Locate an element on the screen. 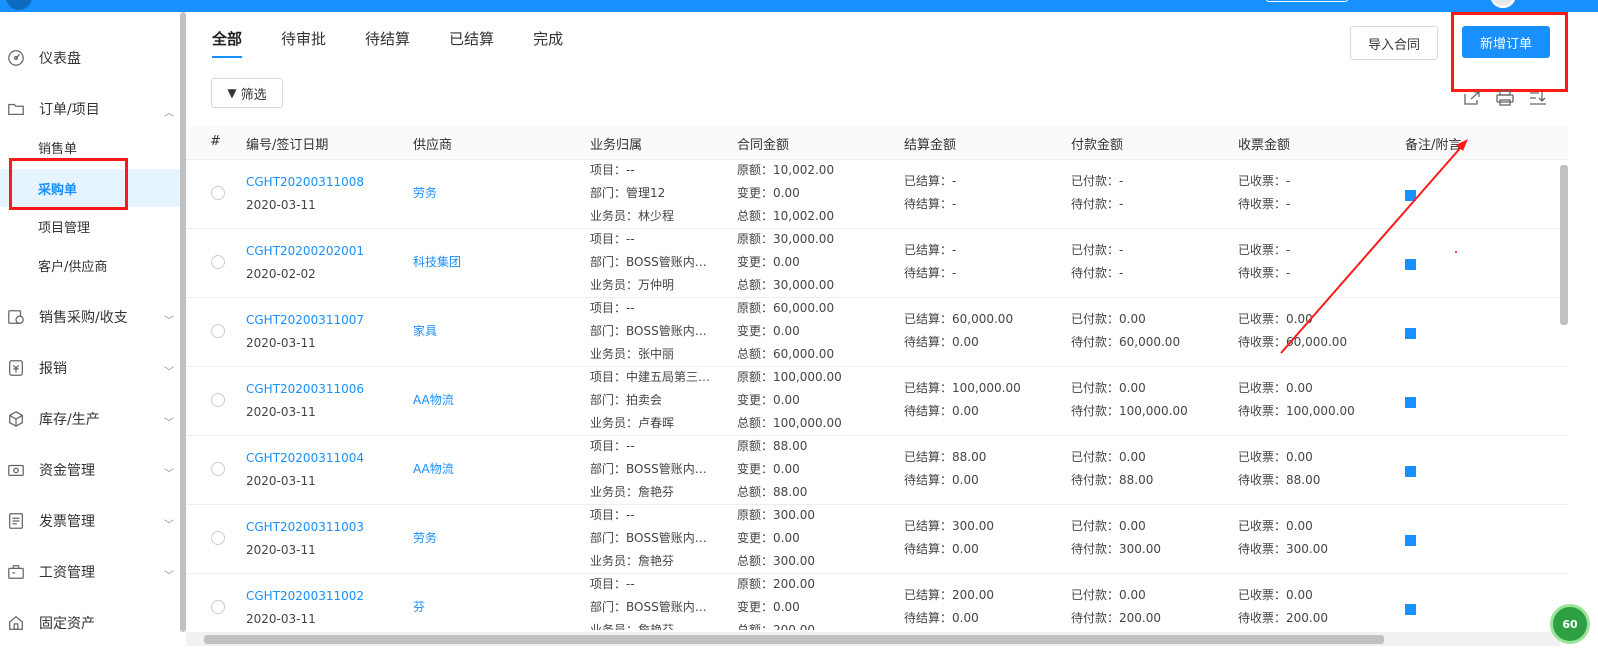  salary-icon is located at coordinates (16, 572).